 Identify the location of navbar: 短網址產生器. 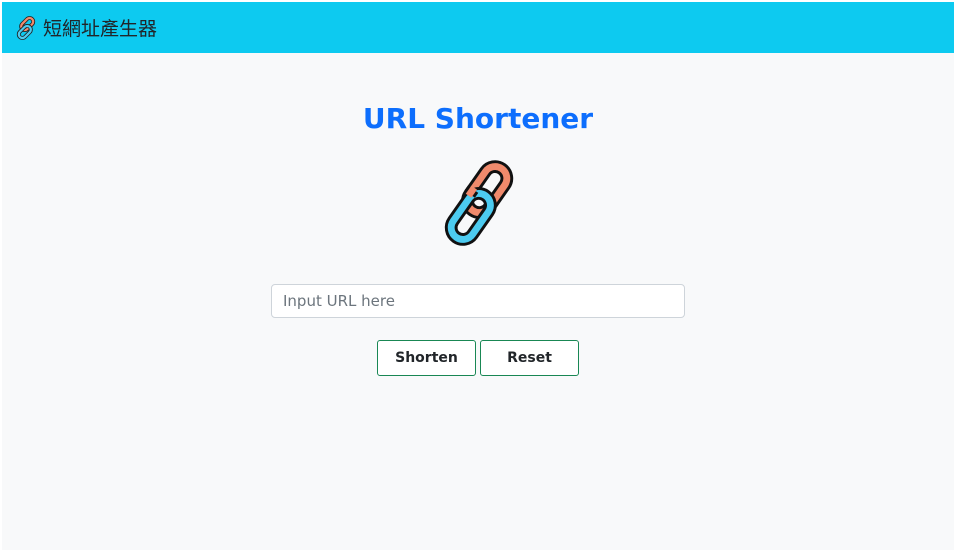
(478, 27).